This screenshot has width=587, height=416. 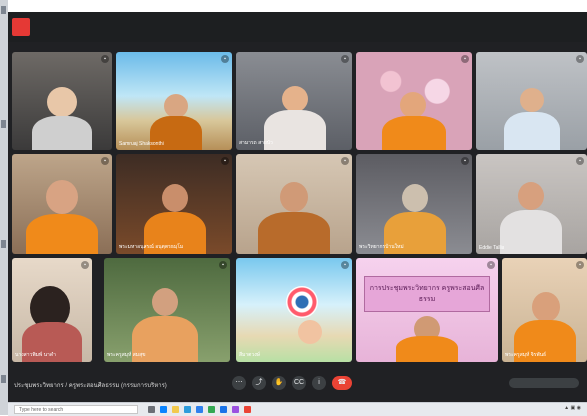 What do you see at coordinates (199, 409) in the screenshot?
I see `mail-icon` at bounding box center [199, 409].